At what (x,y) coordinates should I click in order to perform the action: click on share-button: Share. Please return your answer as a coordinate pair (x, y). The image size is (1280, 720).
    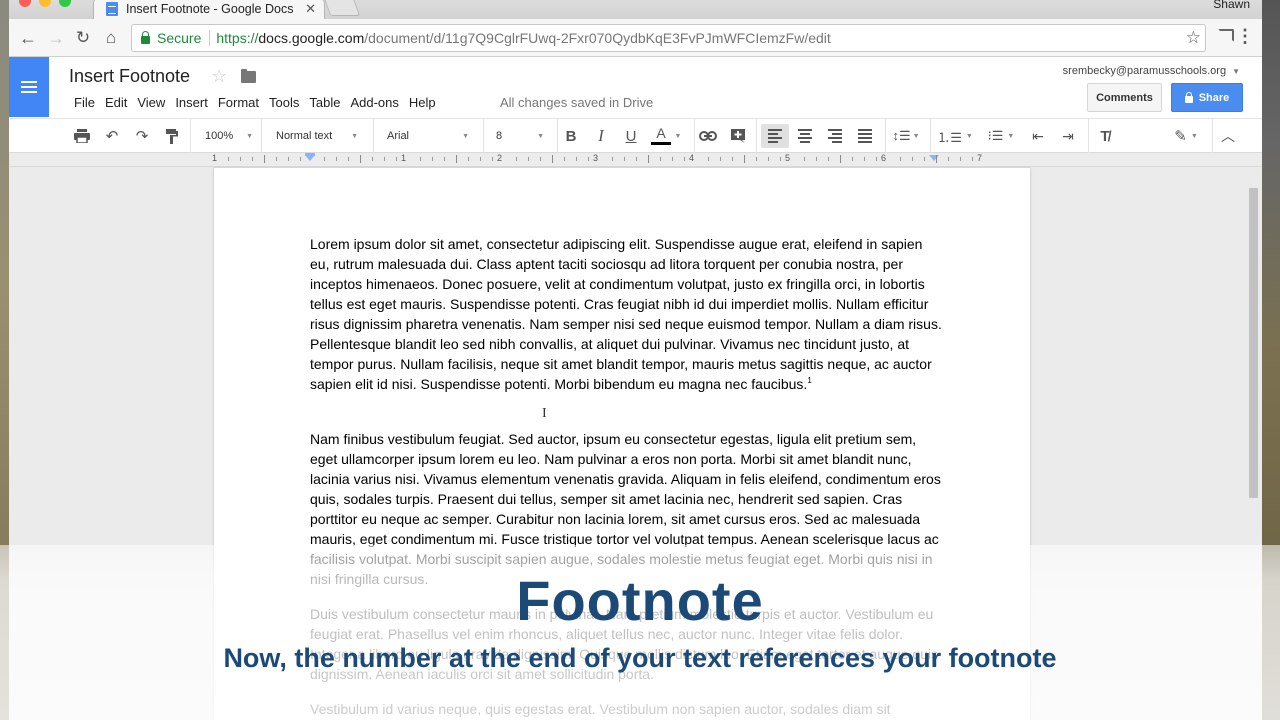
    Looking at the image, I should click on (1207, 97).